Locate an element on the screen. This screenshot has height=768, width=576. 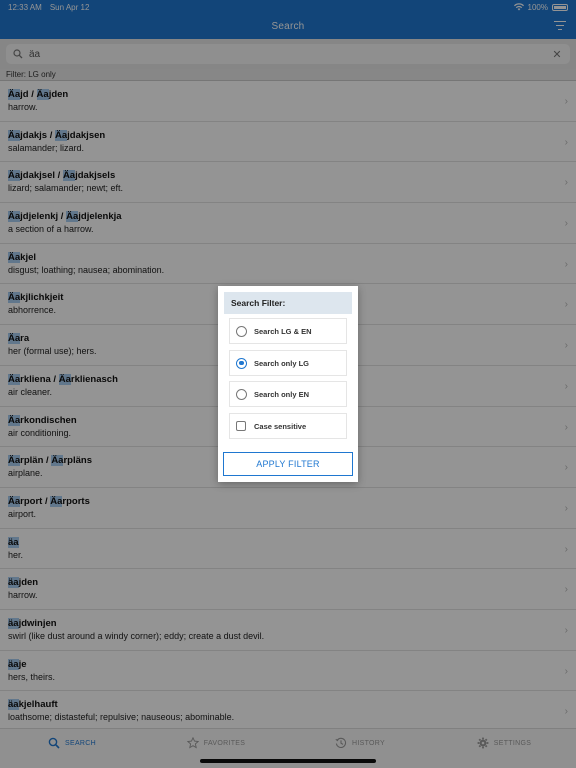
checkbox-label: Case sensitive is located at coordinates (280, 426).